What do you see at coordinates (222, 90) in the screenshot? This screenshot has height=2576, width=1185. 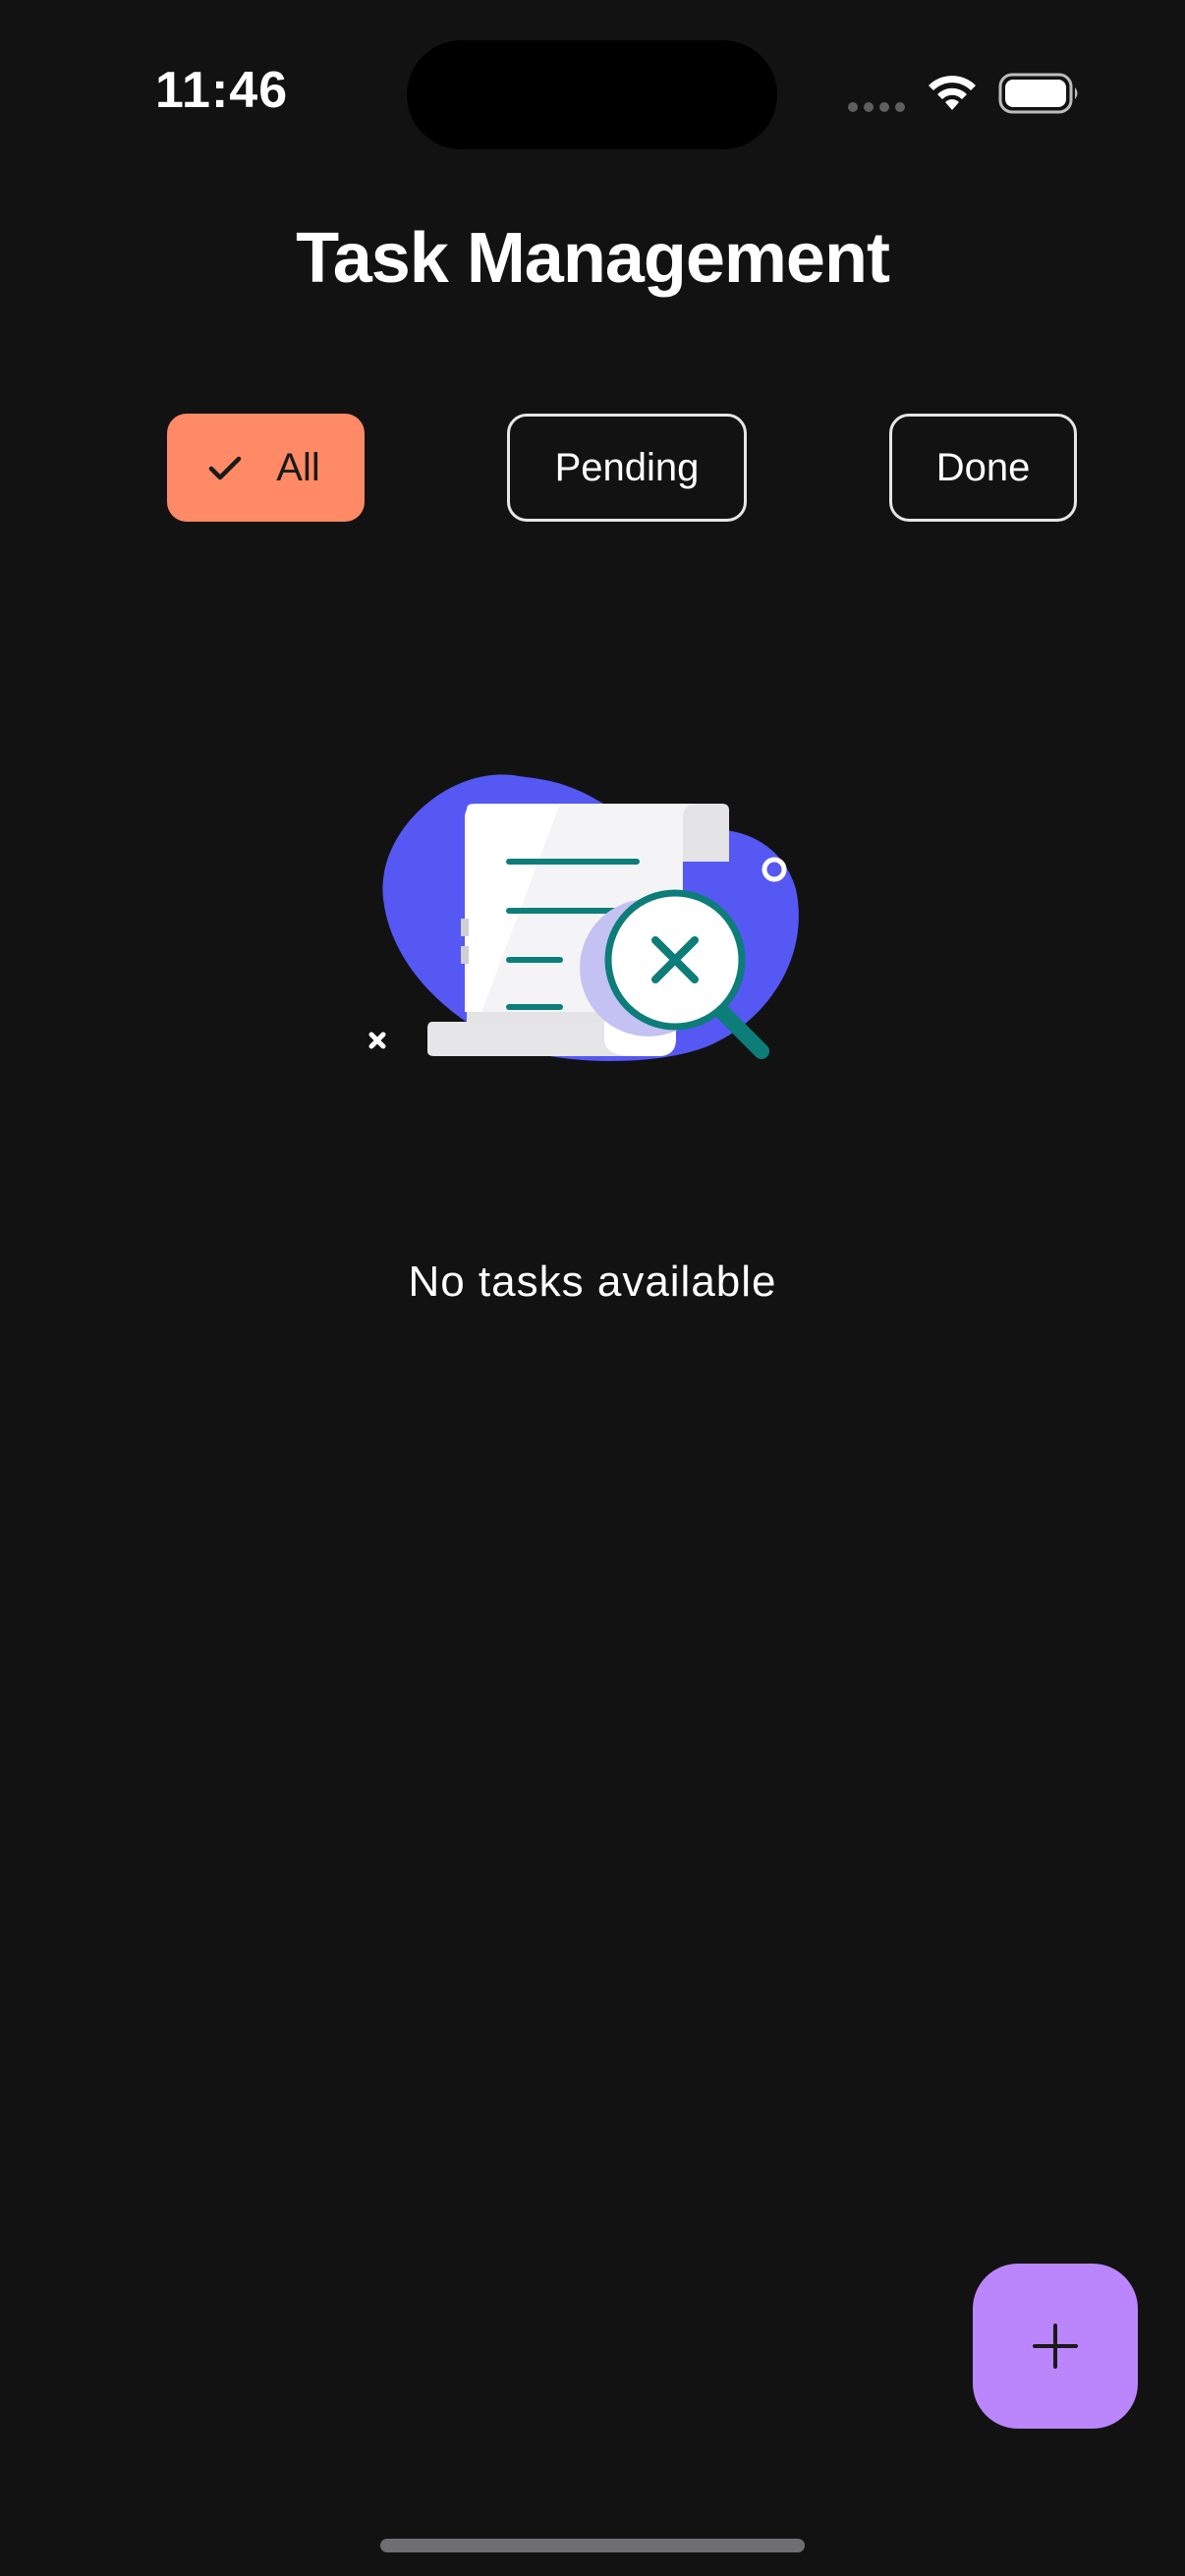 I see `status-time: 11:46` at bounding box center [222, 90].